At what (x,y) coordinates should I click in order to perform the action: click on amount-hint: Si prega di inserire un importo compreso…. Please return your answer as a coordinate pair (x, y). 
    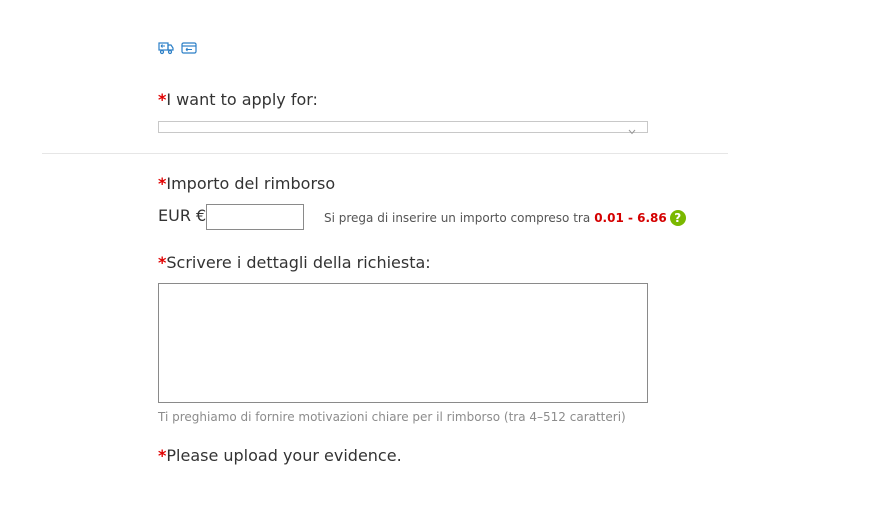
    Looking at the image, I should click on (505, 218).